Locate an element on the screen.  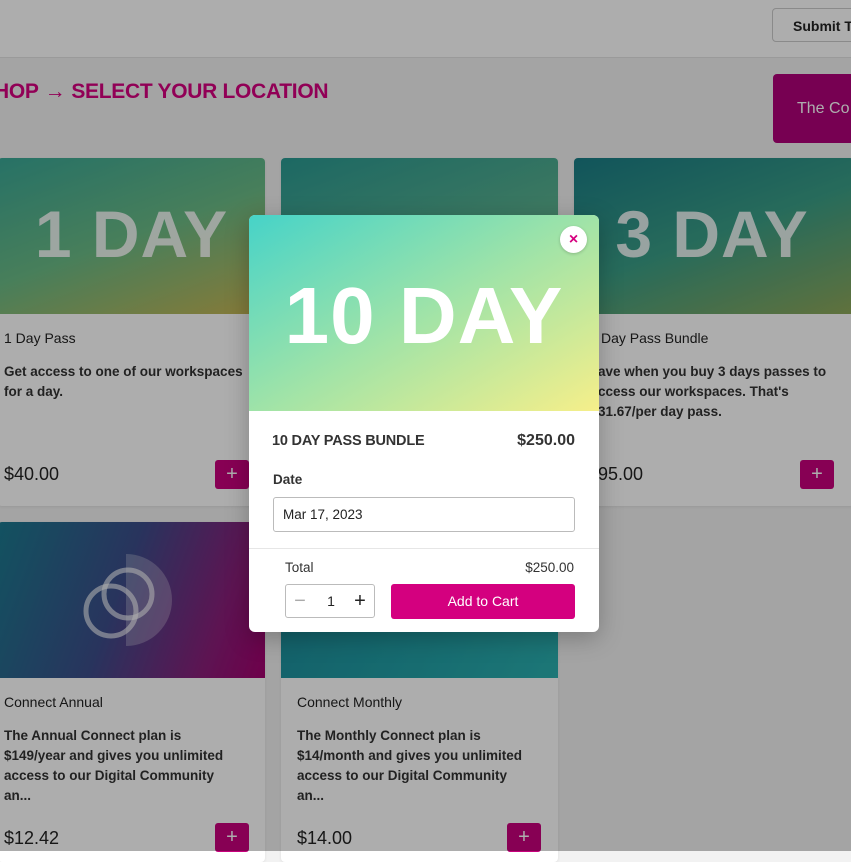
total-label: Total is located at coordinates (299, 567).